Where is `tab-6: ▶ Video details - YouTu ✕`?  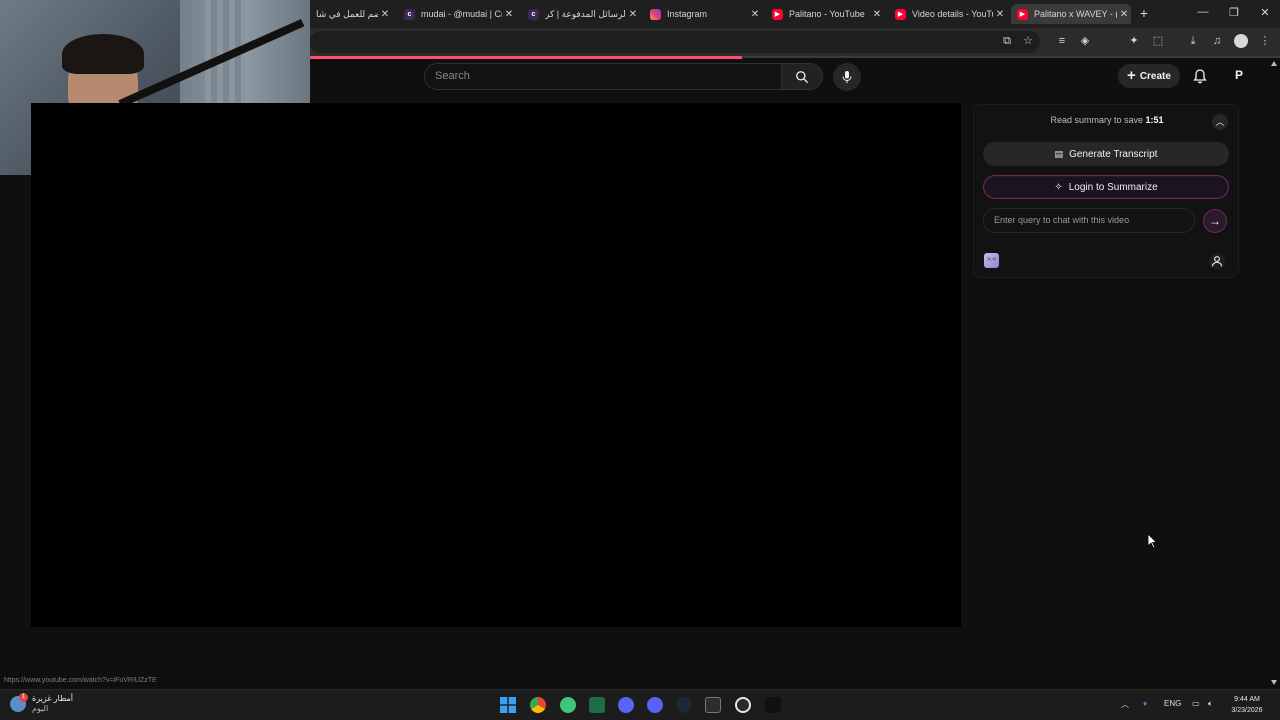 tab-6: ▶ Video details - YouTu ✕ is located at coordinates (948, 14).